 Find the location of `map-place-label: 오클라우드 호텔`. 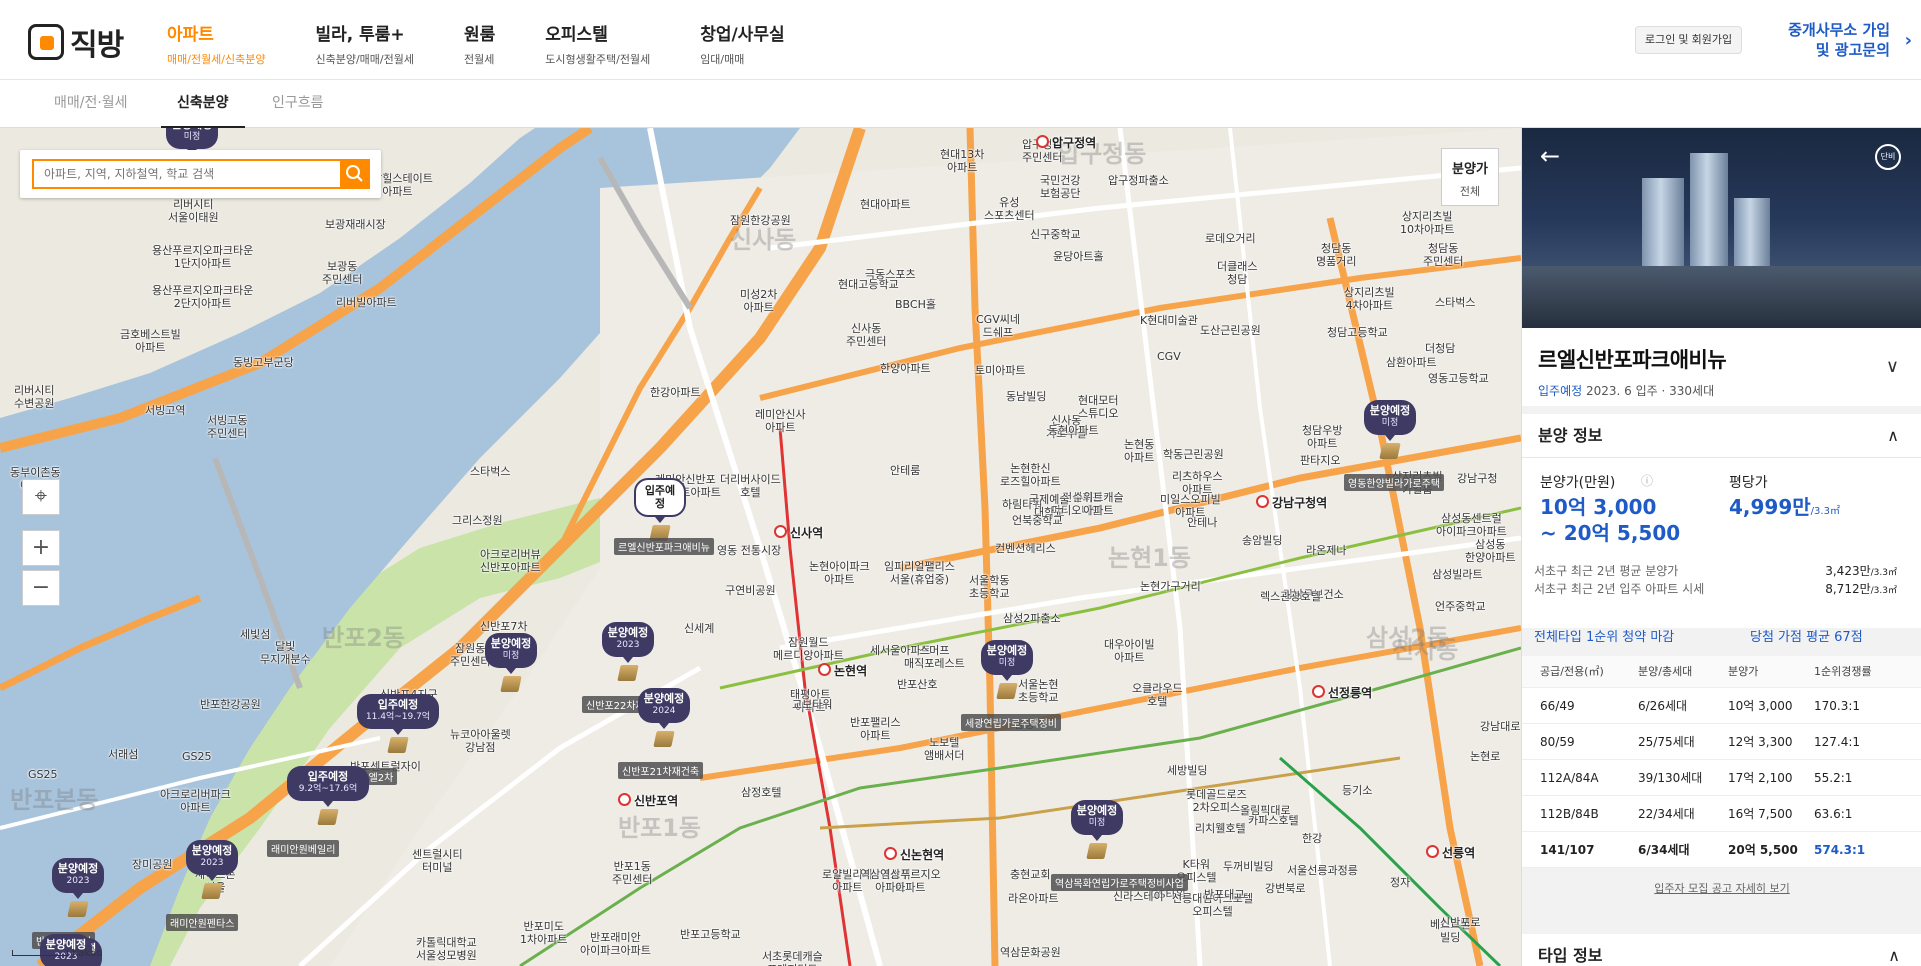

map-place-label: 오클라우드 호텔 is located at coordinates (1157, 695).